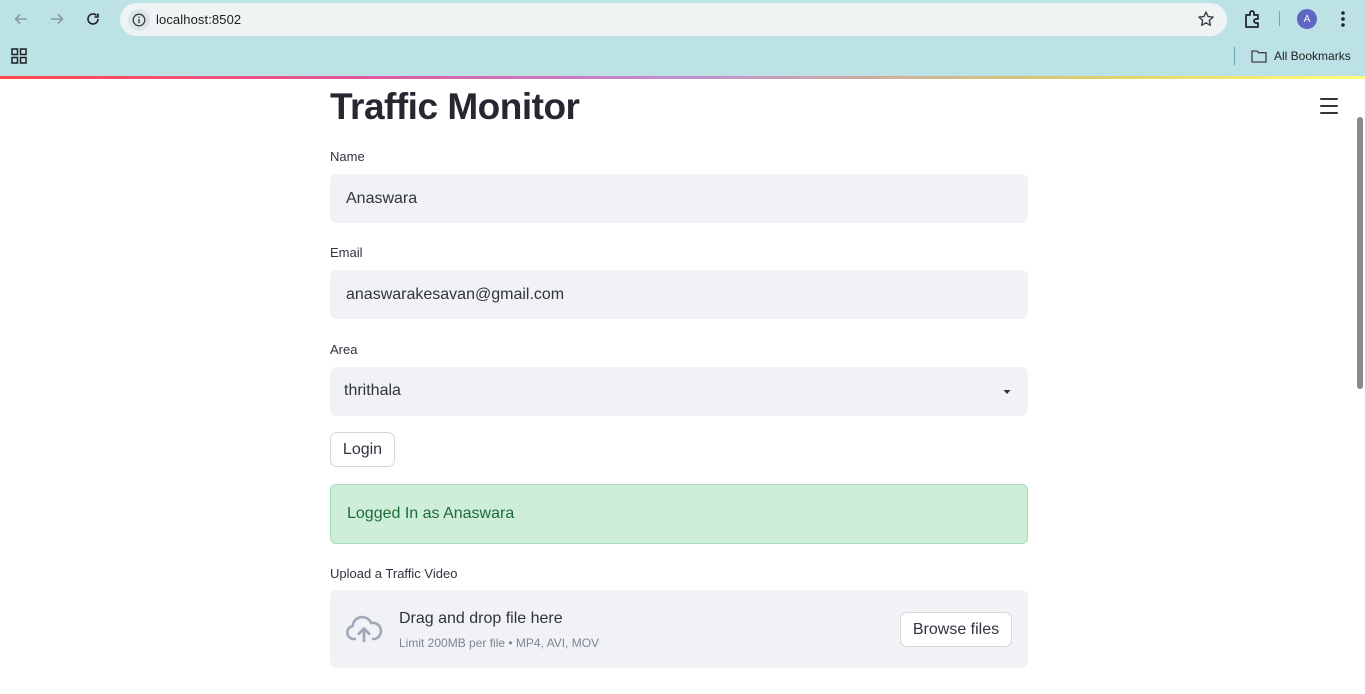 Image resolution: width=1365 pixels, height=694 pixels. I want to click on email-input, so click(679, 294).